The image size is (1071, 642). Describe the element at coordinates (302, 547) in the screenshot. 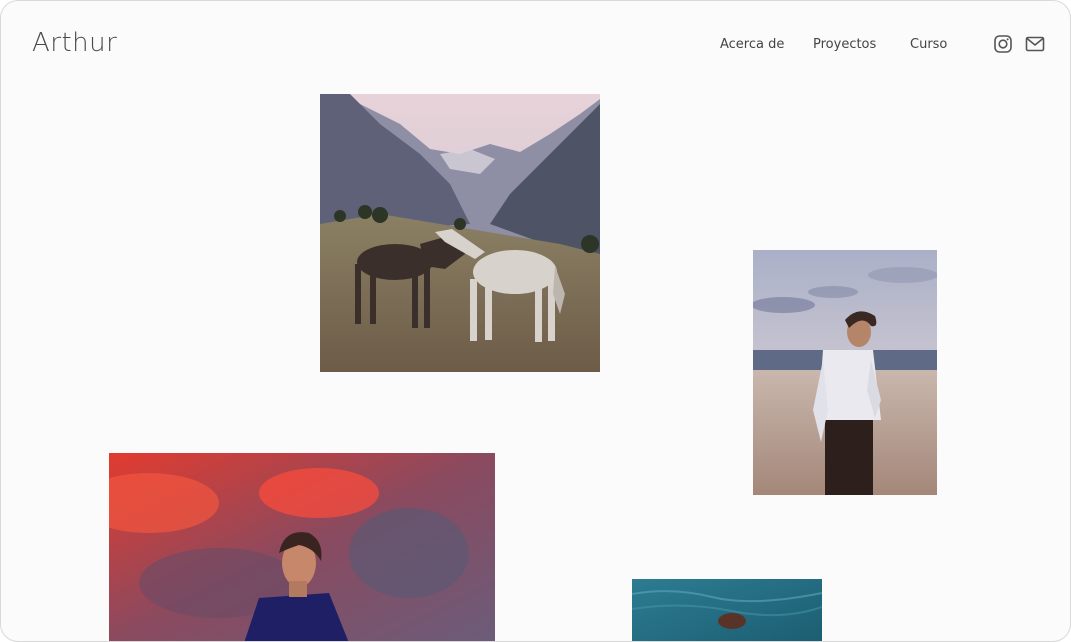

I see `photo-woman-red-sky` at that location.